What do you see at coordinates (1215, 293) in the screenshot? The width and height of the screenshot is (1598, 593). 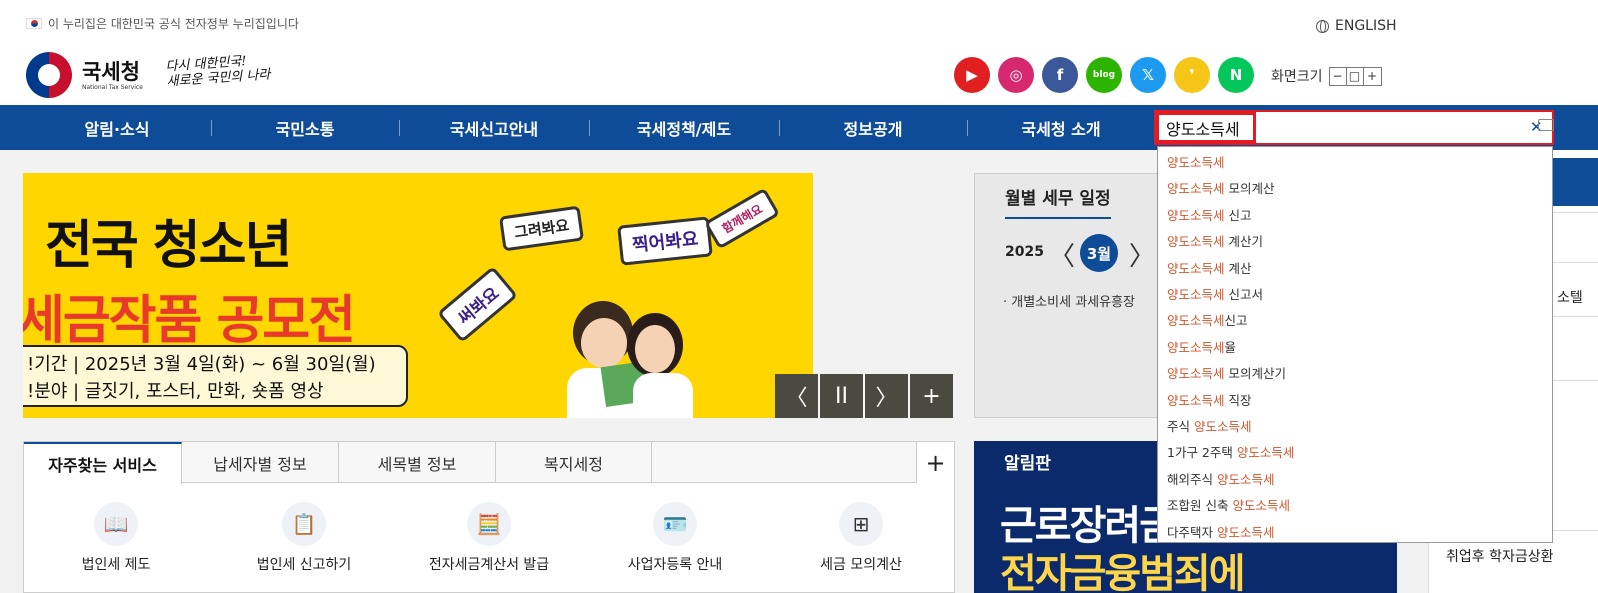 I see `suggestion-item: 양도소득세 신고서` at bounding box center [1215, 293].